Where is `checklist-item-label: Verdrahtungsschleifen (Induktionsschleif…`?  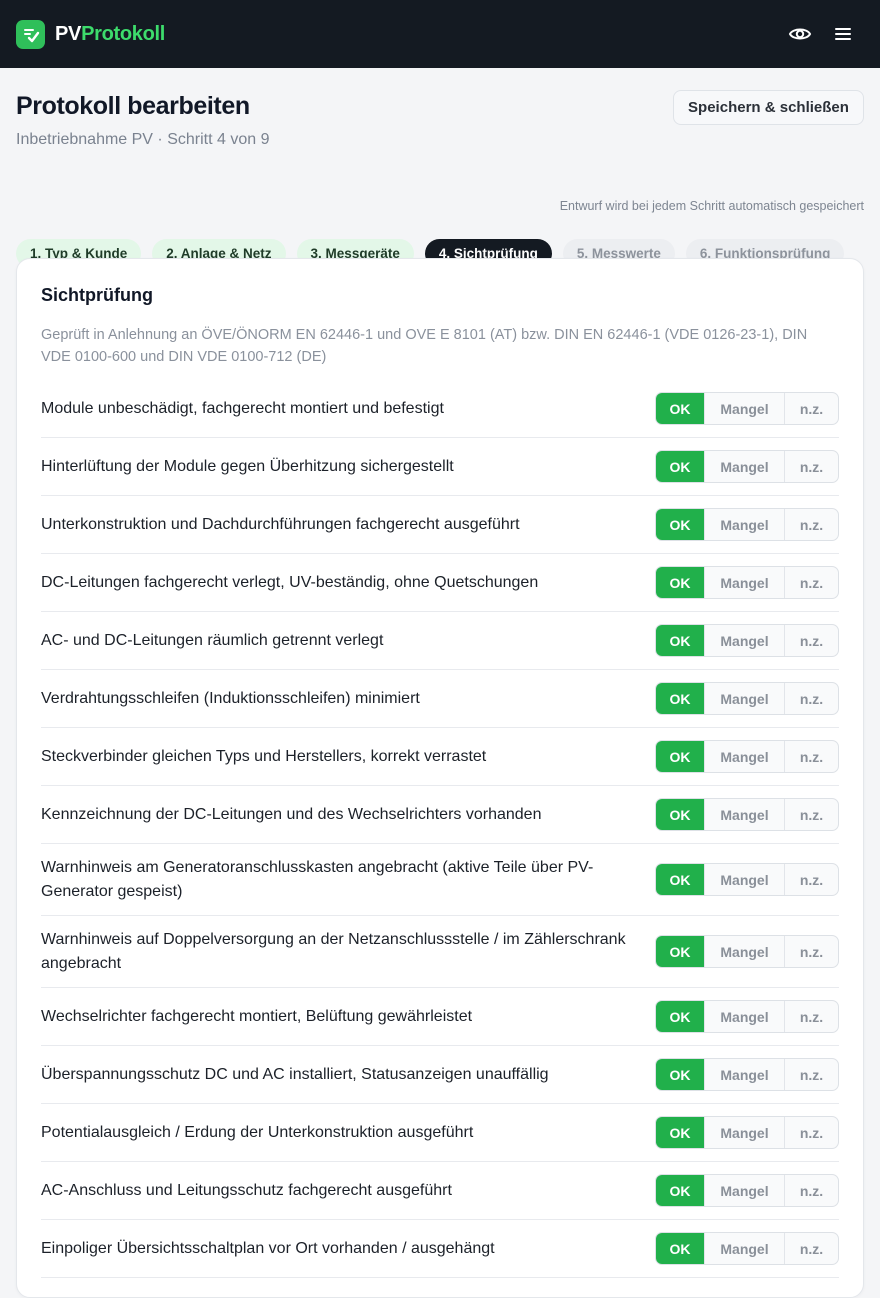 checklist-item-label: Verdrahtungsschleifen (Induktionsschleif… is located at coordinates (230, 698).